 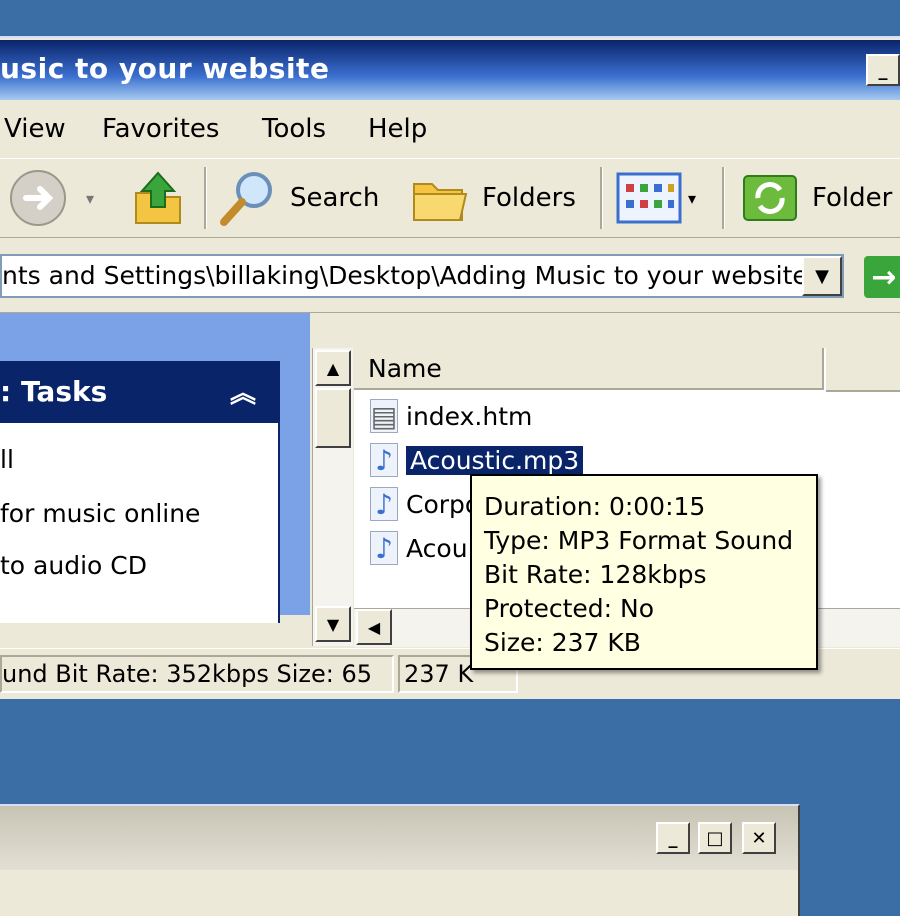 What do you see at coordinates (7, 459) in the screenshot?
I see `task-item: ll` at bounding box center [7, 459].